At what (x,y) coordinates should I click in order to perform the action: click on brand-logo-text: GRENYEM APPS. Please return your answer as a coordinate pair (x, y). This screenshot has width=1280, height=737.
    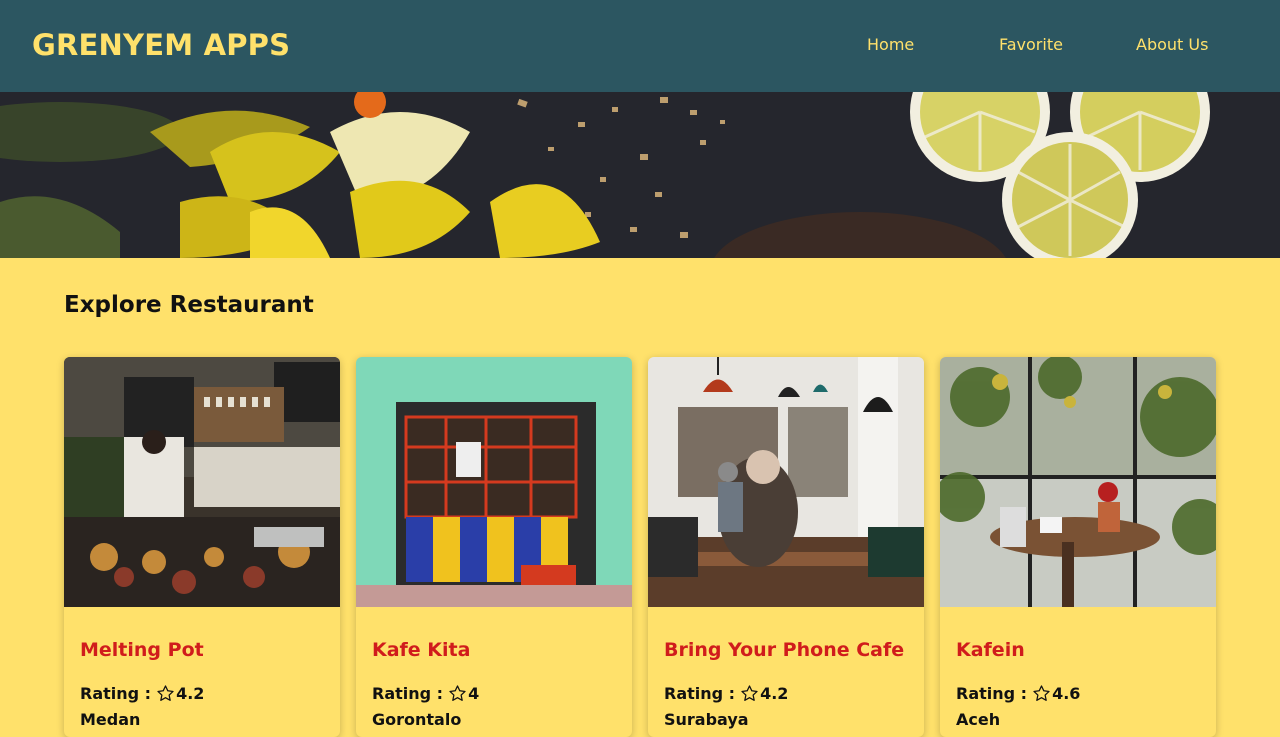
    Looking at the image, I should click on (161, 45).